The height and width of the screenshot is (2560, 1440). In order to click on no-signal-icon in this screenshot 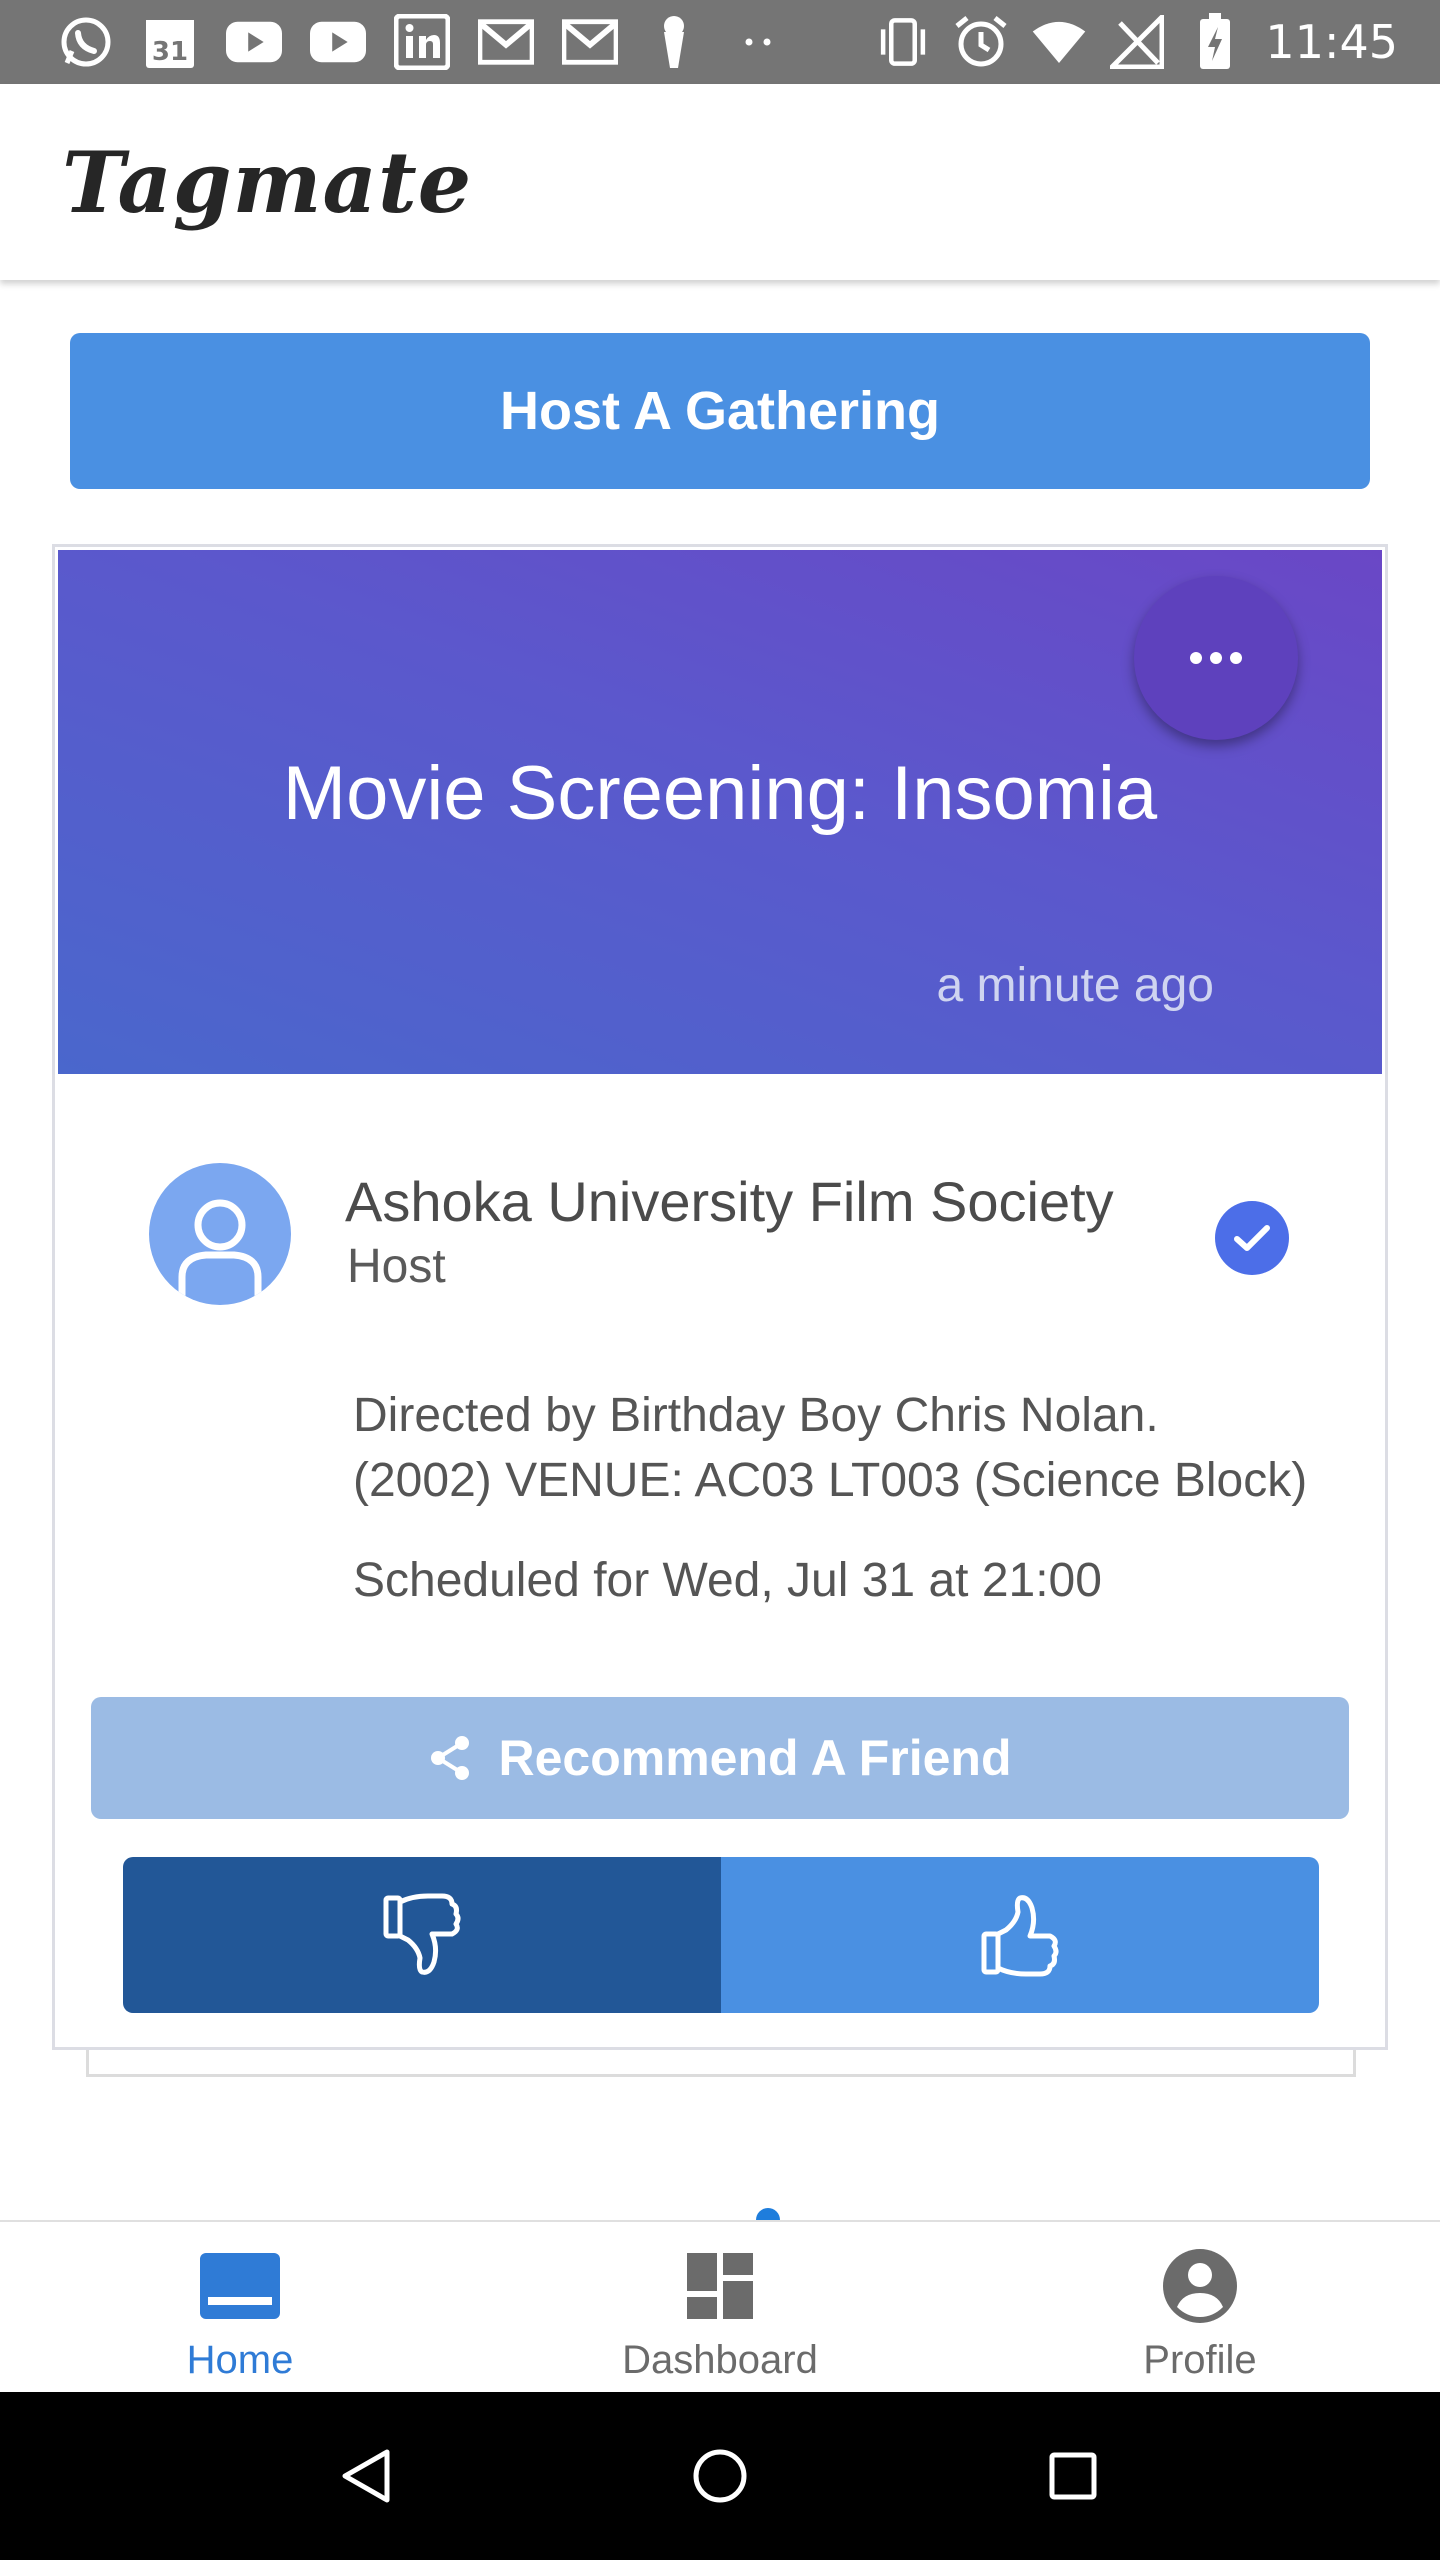, I will do `click(1137, 42)`.